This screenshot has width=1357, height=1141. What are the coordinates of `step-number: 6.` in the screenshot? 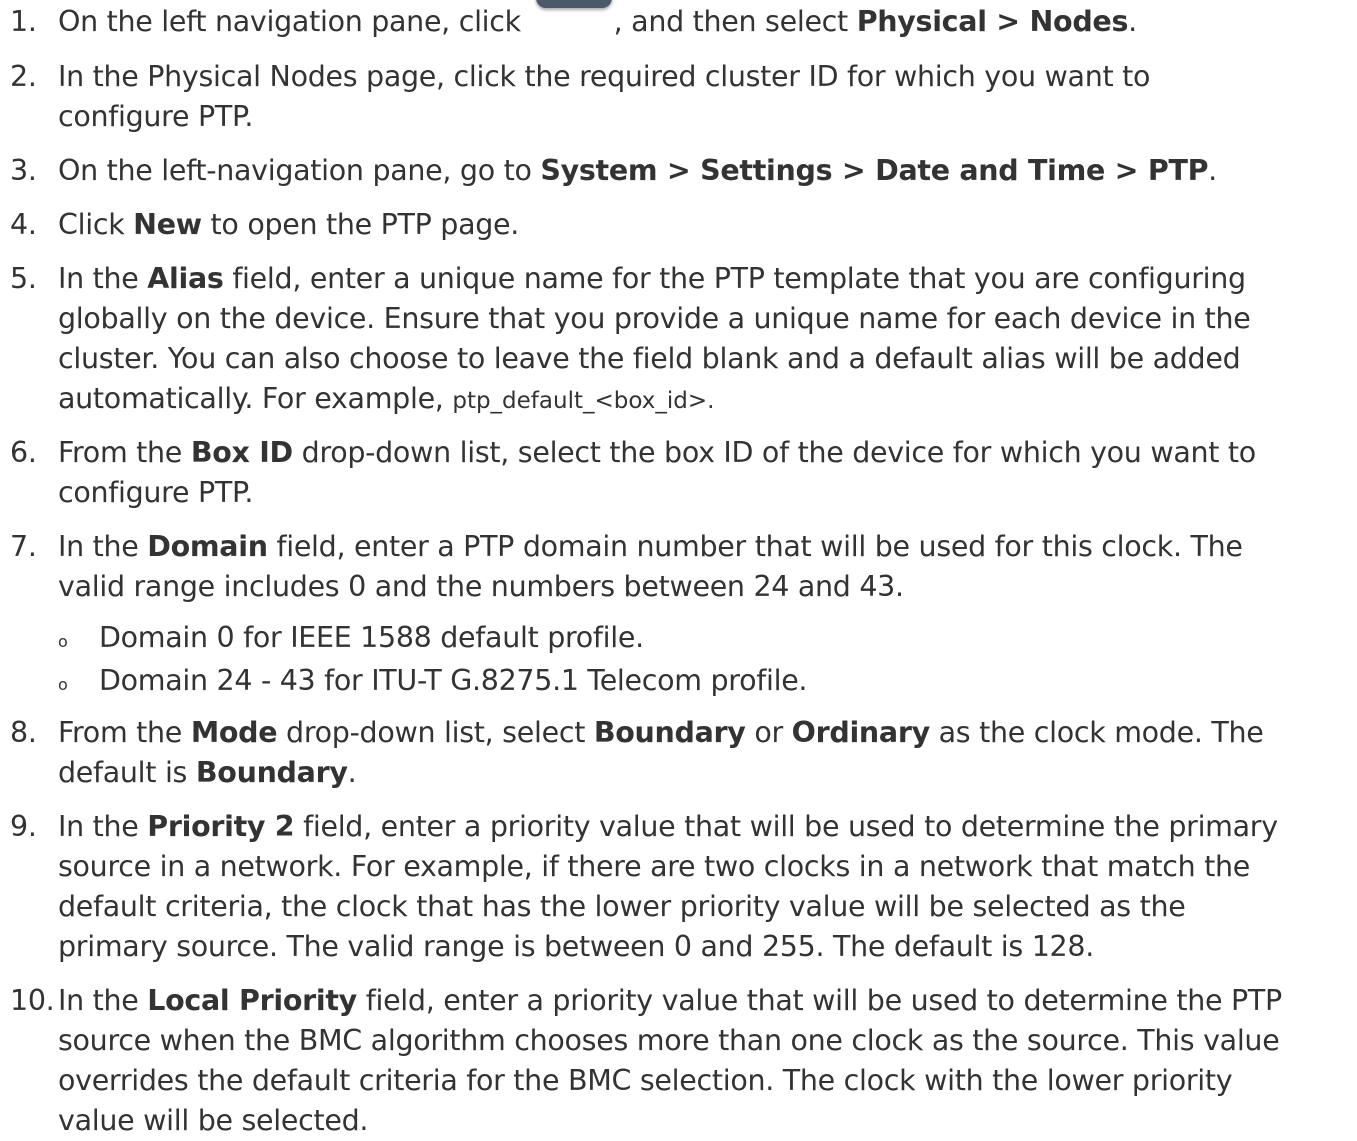 It's located at (23, 452).